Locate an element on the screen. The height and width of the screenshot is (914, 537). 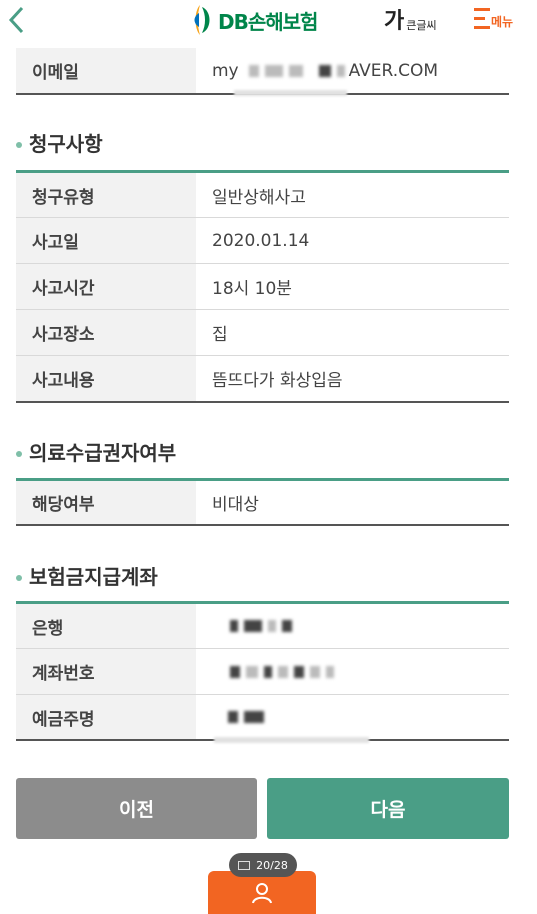
hamburger-icon is located at coordinates (482, 19).